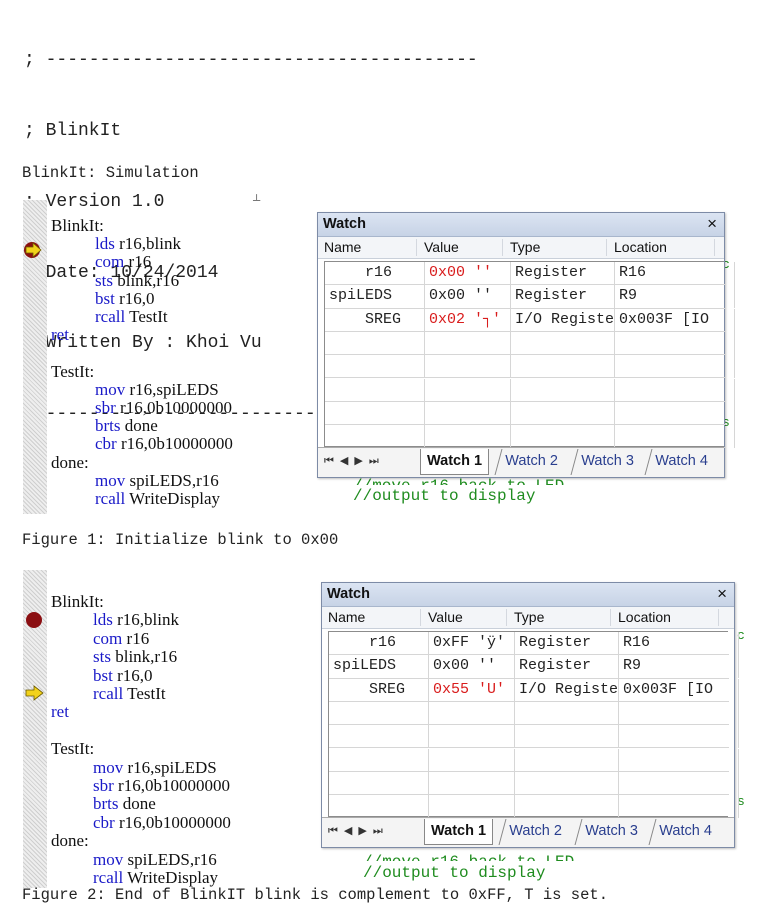 The height and width of the screenshot is (914, 763). I want to click on code-line: com r16, so click(121, 638).